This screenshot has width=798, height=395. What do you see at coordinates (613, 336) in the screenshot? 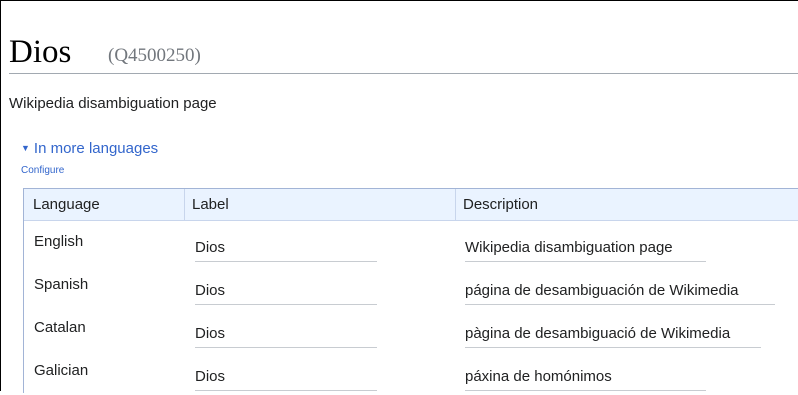
I see `description-field: pàgina de desambiguació de Wikimedia` at bounding box center [613, 336].